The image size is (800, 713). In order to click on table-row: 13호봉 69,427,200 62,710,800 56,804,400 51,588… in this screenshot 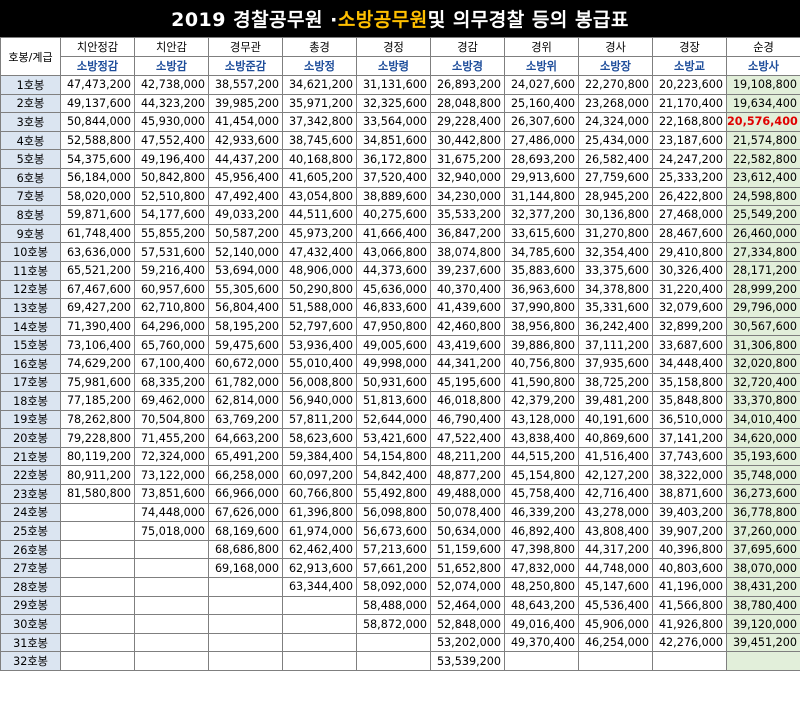, I will do `click(400, 308)`.